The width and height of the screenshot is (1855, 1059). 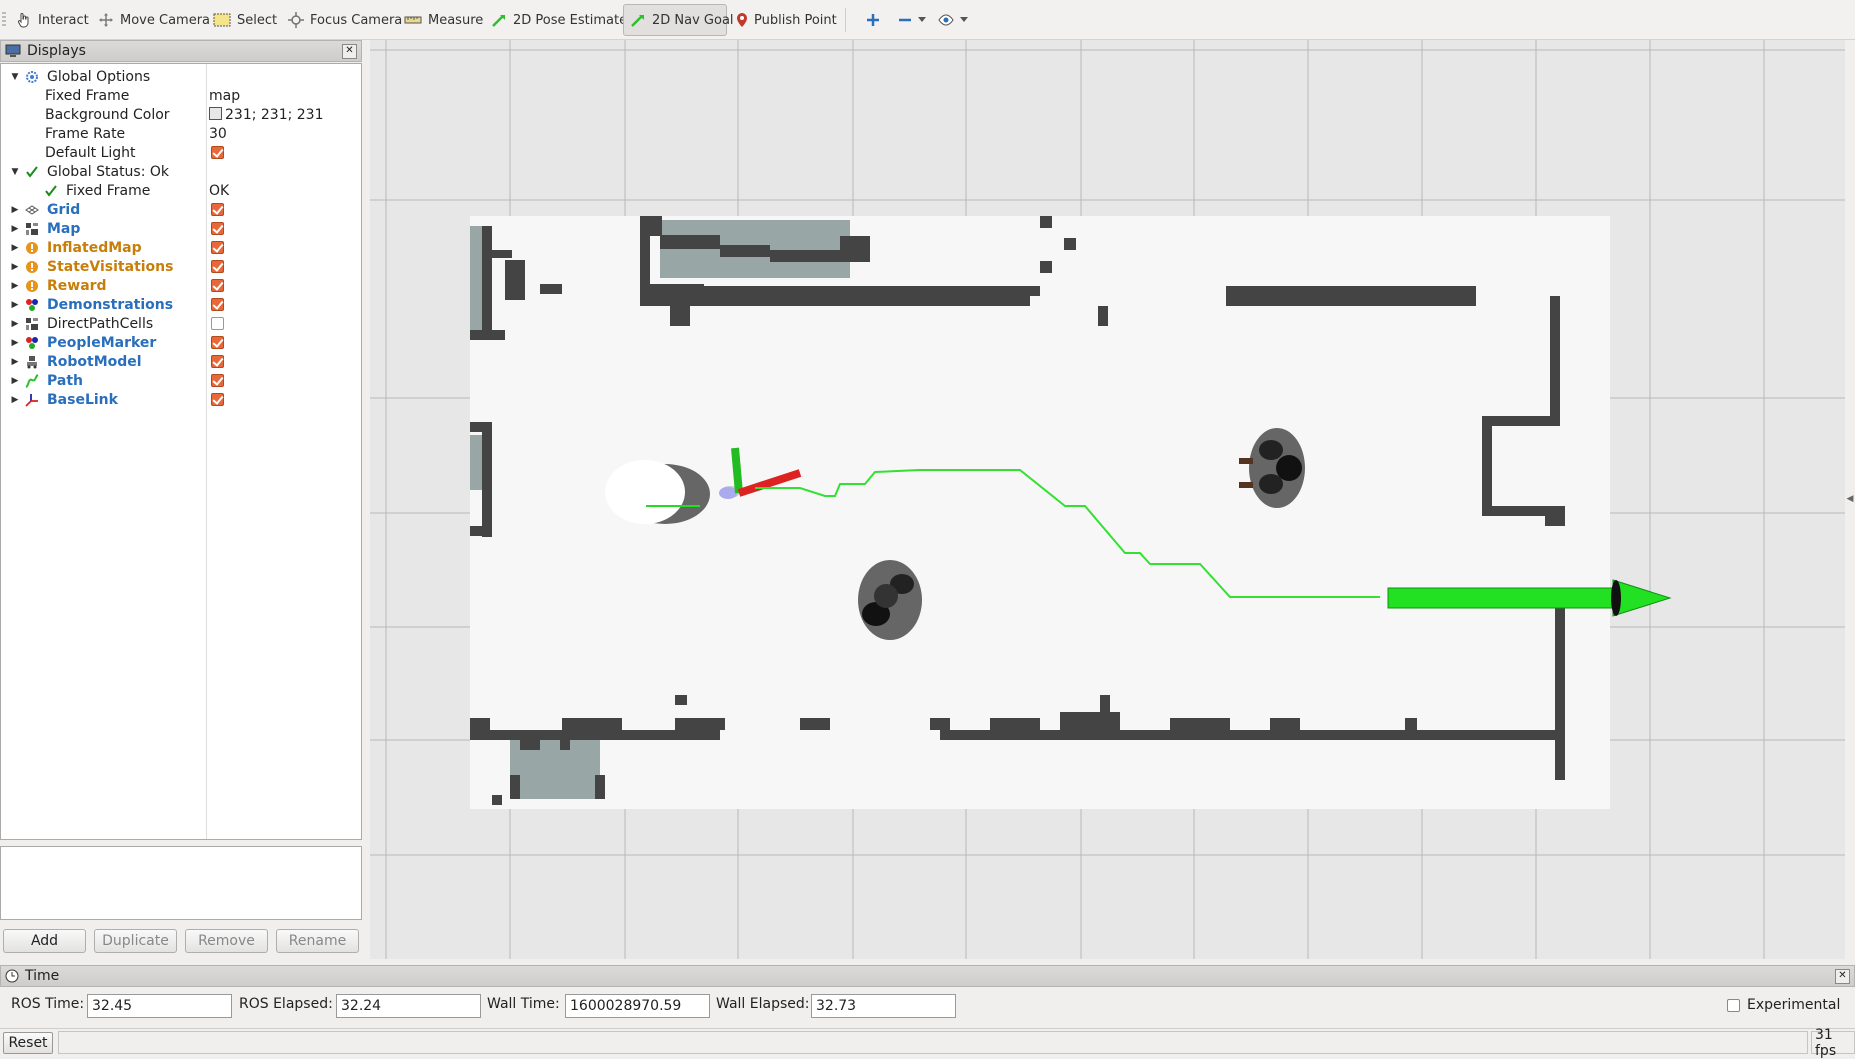 What do you see at coordinates (922, 19) in the screenshot?
I see `chevron-down-icon` at bounding box center [922, 19].